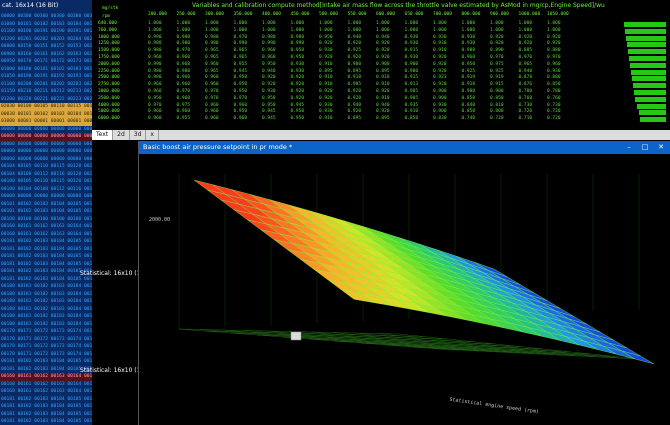 This screenshot has width=670, height=425. What do you see at coordinates (469, 118) in the screenshot?
I see `table-cell: 0.740` at bounding box center [469, 118].